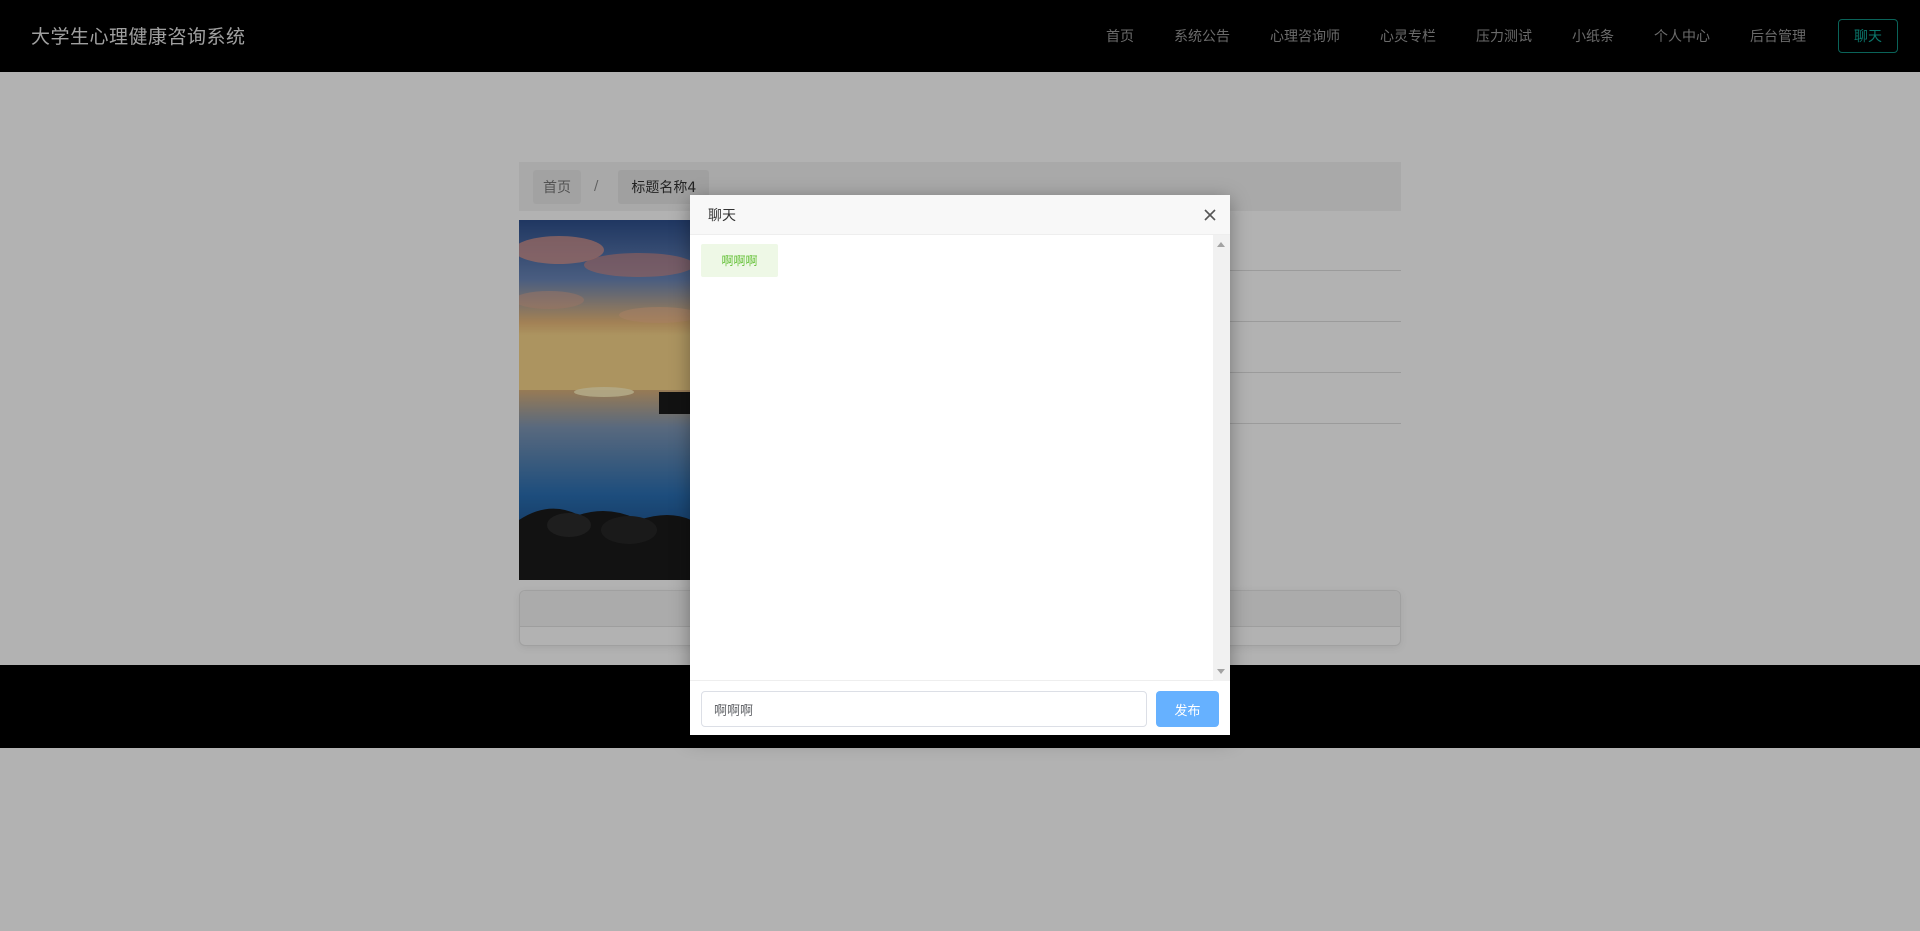  Describe the element at coordinates (1221, 458) in the screenshot. I see `messages-scrollbar` at that location.